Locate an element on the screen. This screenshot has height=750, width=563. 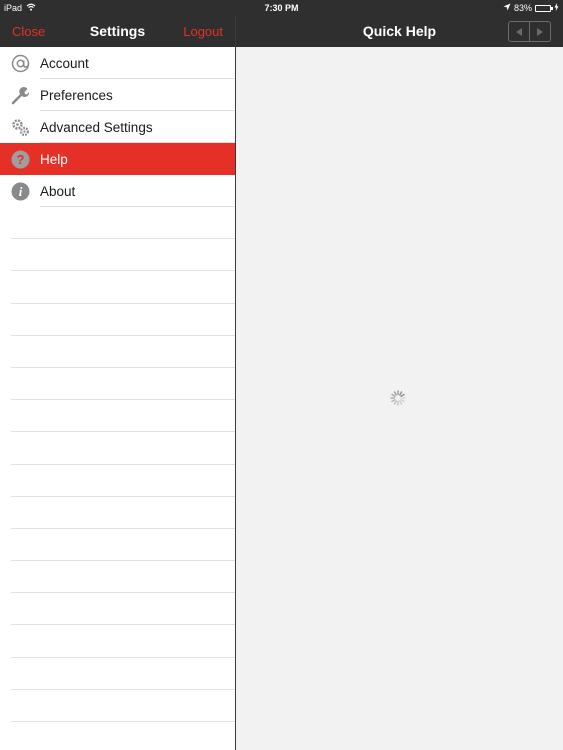
menu-item-label: Advanced Settings is located at coordinates (96, 127).